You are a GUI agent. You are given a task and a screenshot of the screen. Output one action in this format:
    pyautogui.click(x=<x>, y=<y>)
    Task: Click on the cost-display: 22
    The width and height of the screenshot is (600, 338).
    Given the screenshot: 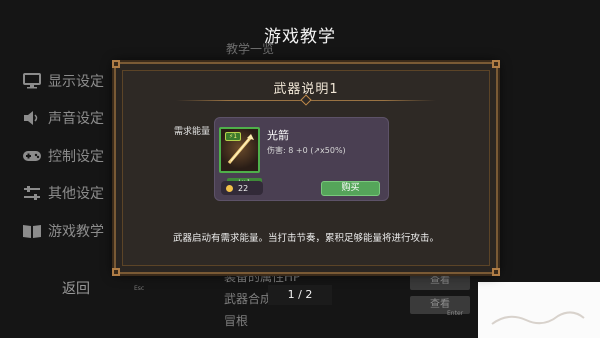 What is the action you would take?
    pyautogui.click(x=242, y=188)
    